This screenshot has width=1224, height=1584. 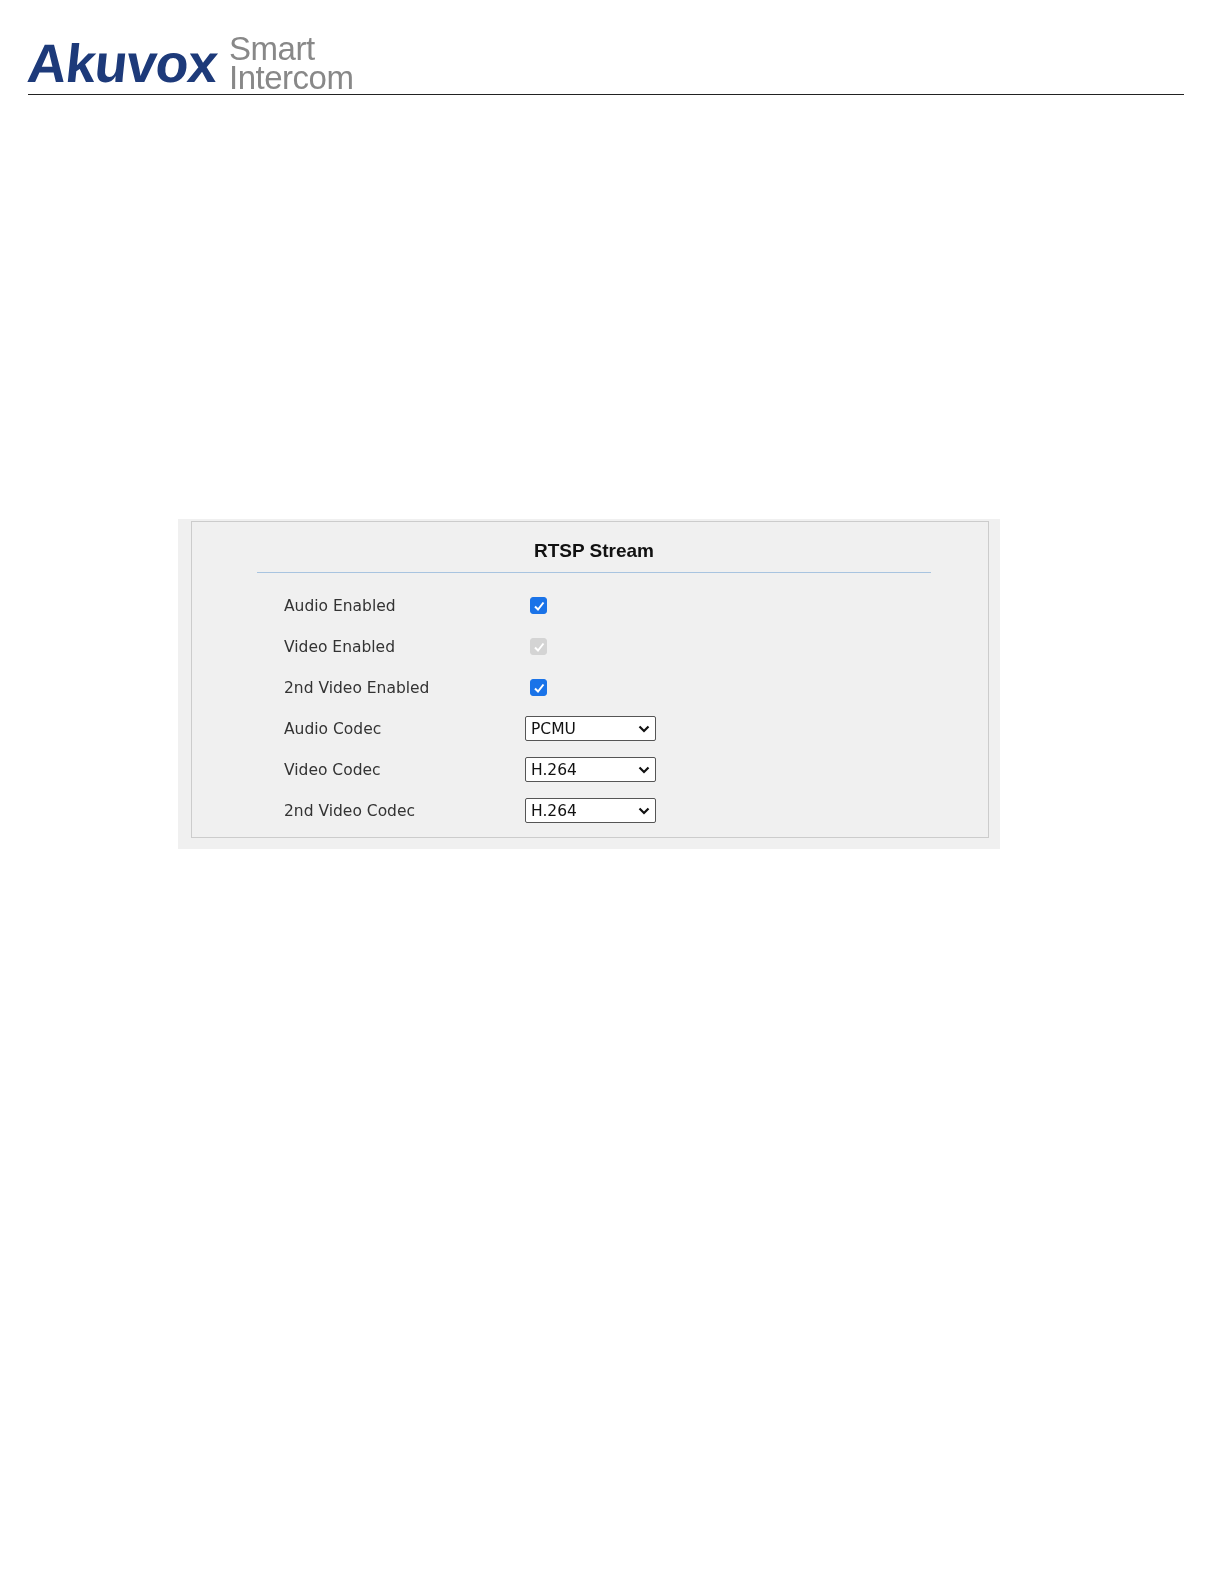 What do you see at coordinates (272, 48) in the screenshot?
I see `logo-tagline: Smart` at bounding box center [272, 48].